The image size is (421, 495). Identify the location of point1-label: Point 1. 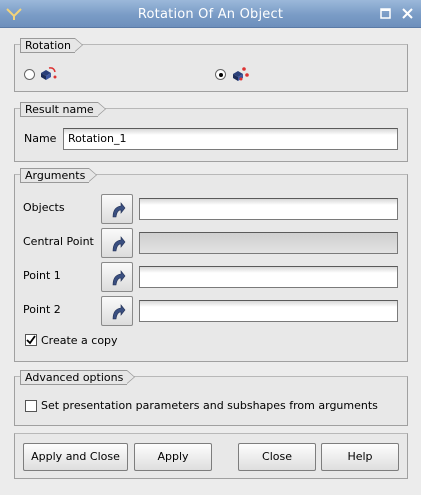
(42, 275).